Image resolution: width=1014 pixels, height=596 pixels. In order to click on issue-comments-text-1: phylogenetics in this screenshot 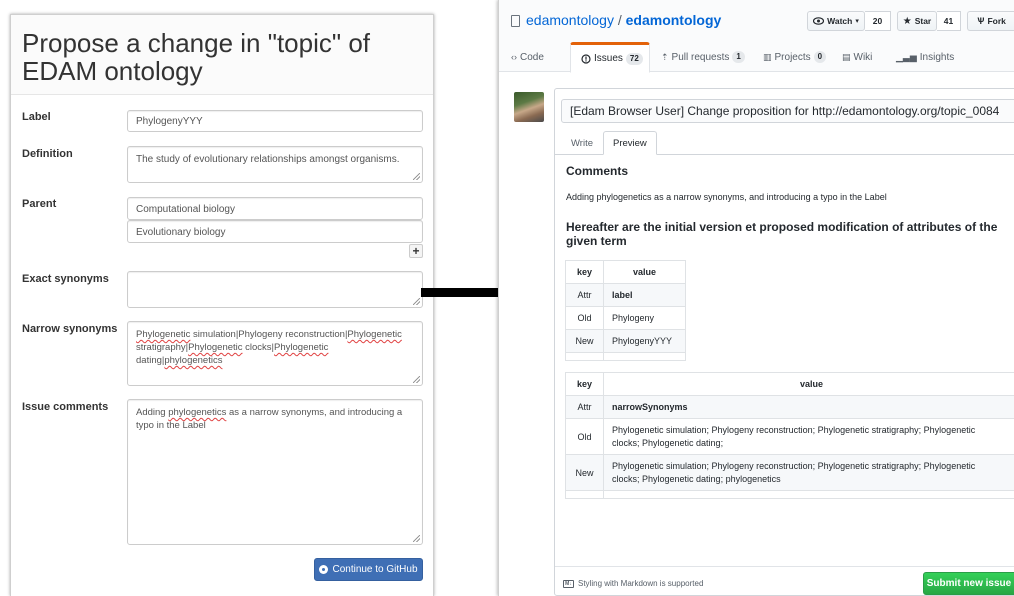, I will do `click(197, 412)`.